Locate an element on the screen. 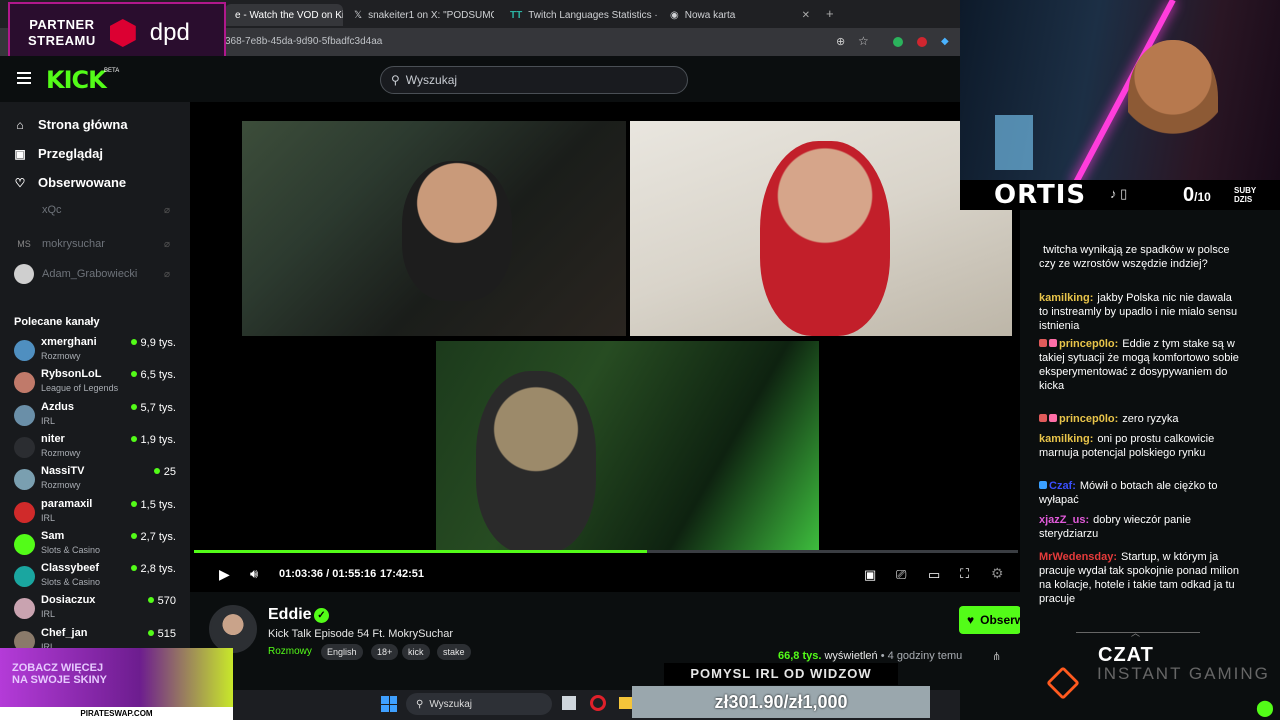  subs-goal: /10 is located at coordinates (1202, 197).